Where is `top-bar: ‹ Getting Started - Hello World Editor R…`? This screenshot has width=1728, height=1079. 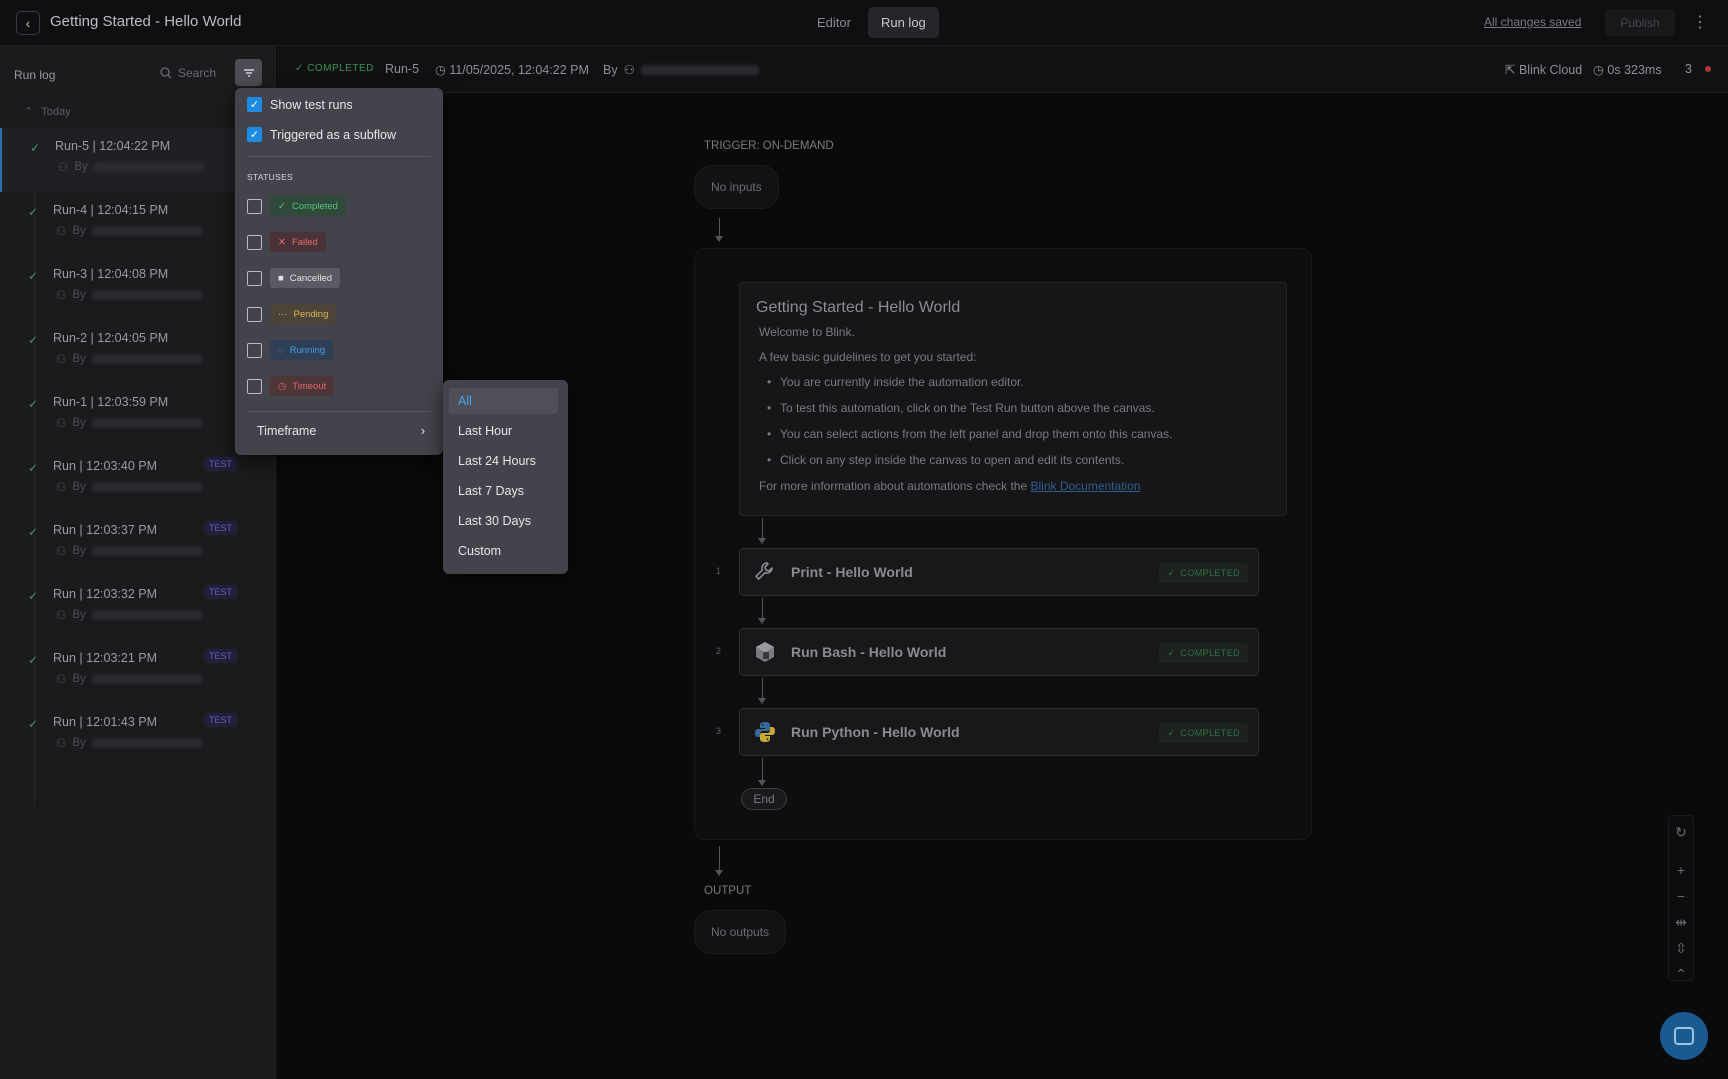
top-bar: ‹ Getting Started - Hello World Editor R… is located at coordinates (864, 23).